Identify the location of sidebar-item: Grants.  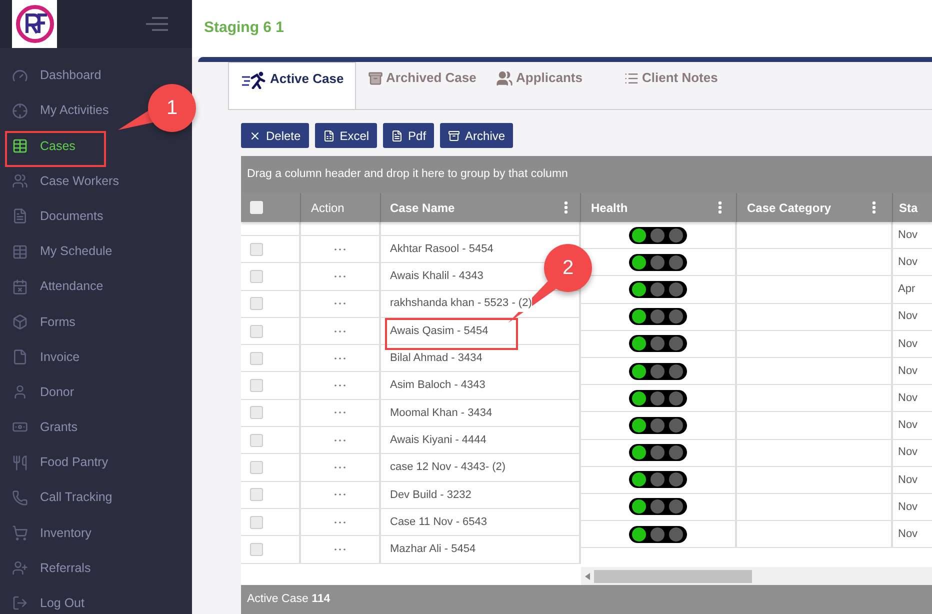
(41, 428).